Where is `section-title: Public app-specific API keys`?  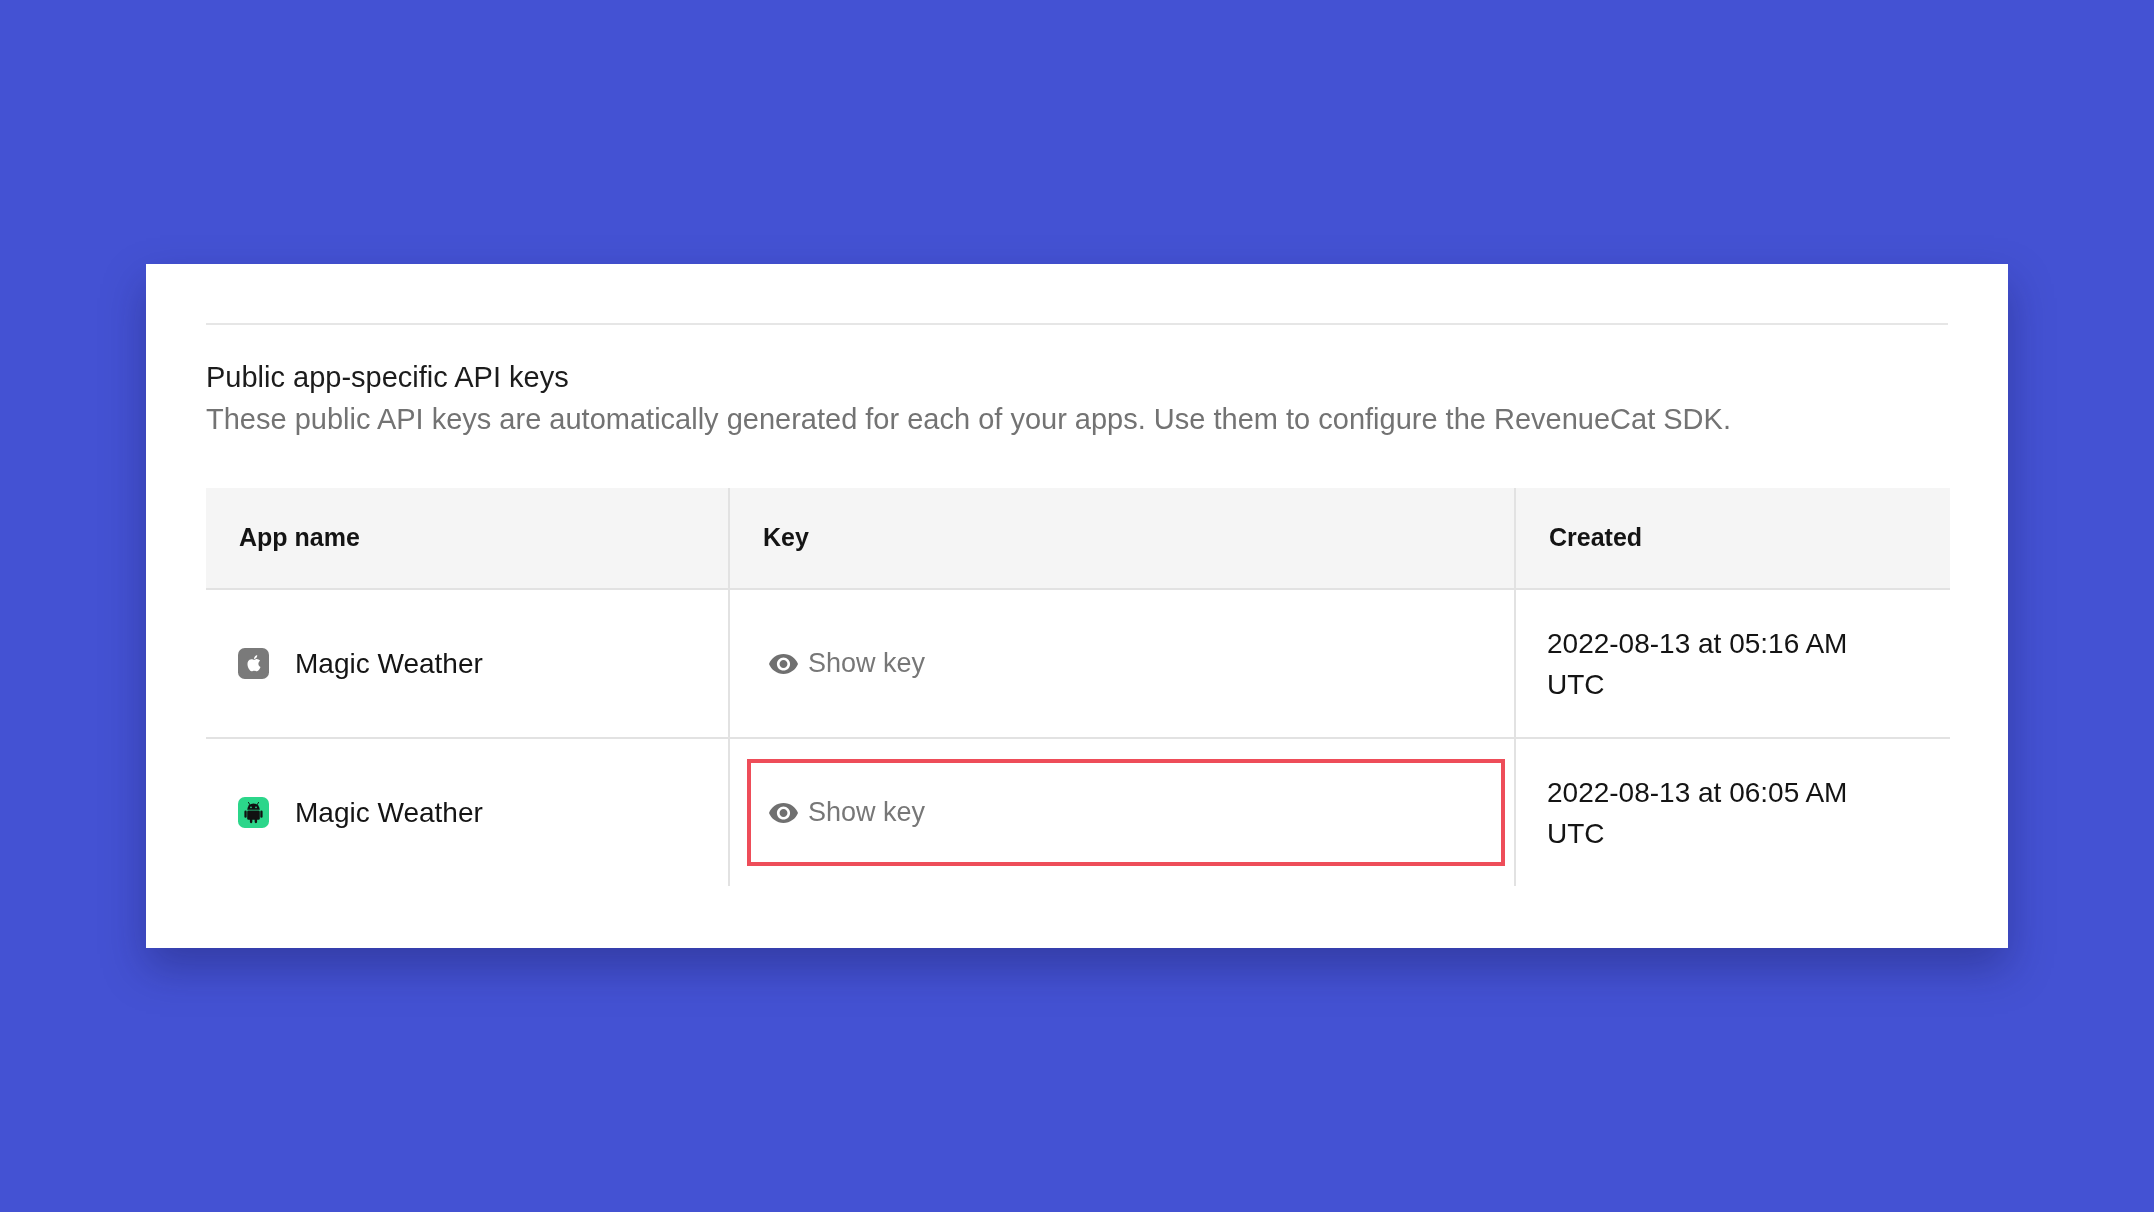 section-title: Public app-specific API keys is located at coordinates (388, 377).